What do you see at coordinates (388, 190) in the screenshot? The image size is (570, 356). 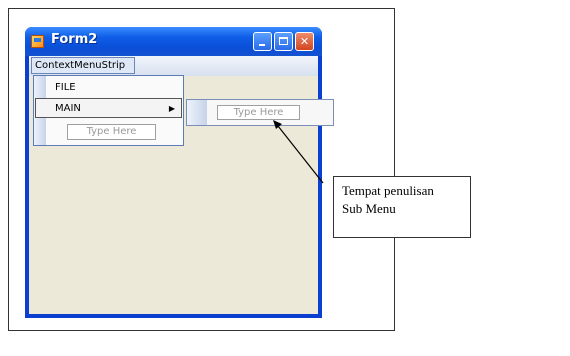 I see `callout-line-1: Tempat penulisan` at bounding box center [388, 190].